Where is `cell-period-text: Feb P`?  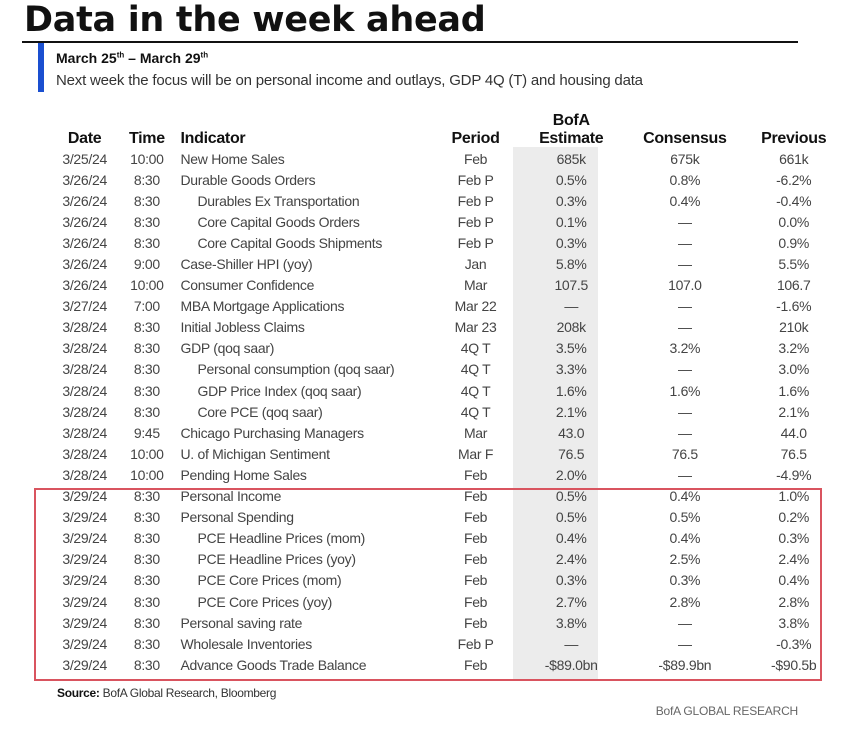 cell-period-text: Feb P is located at coordinates (475, 242).